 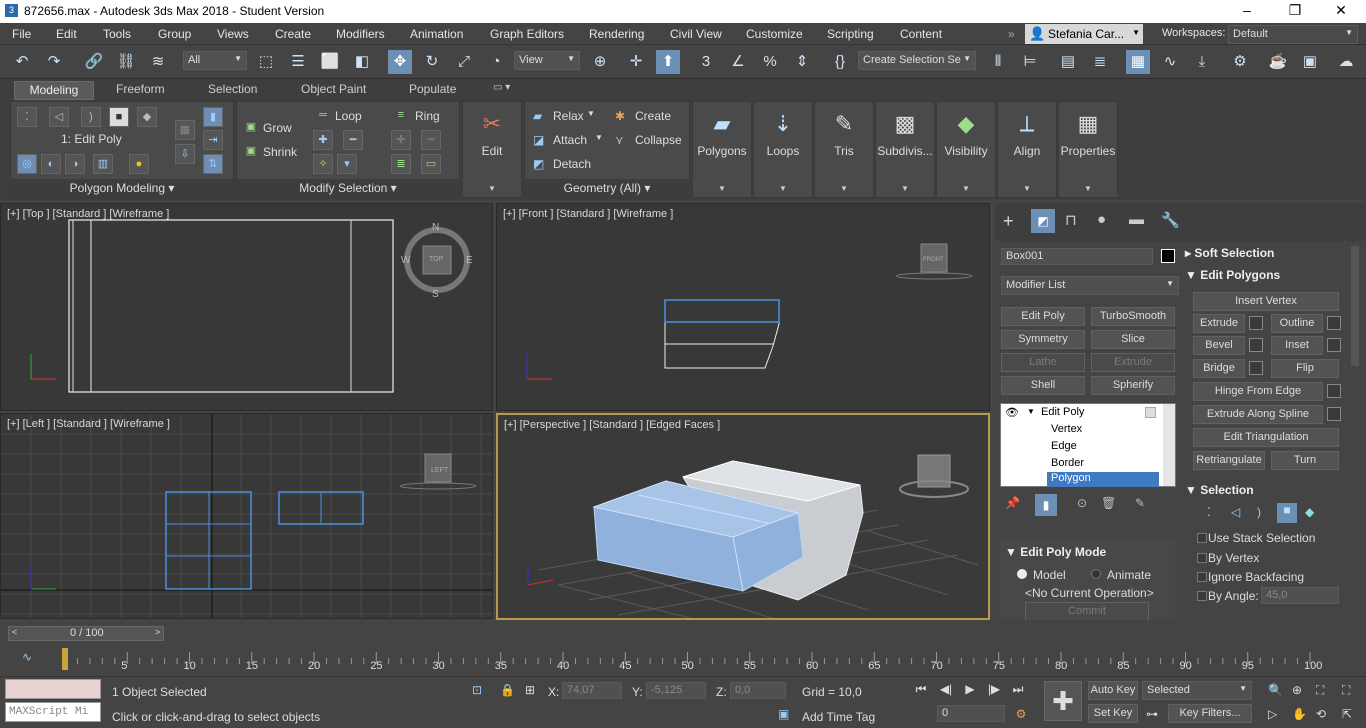 I want to click on use-stack-checkbox, so click(x=1202, y=538).